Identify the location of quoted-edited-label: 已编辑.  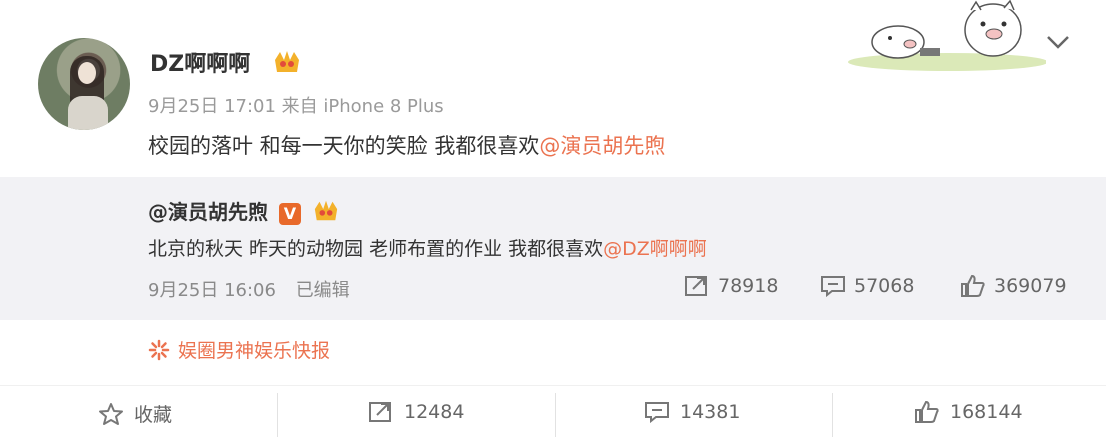
(322, 290).